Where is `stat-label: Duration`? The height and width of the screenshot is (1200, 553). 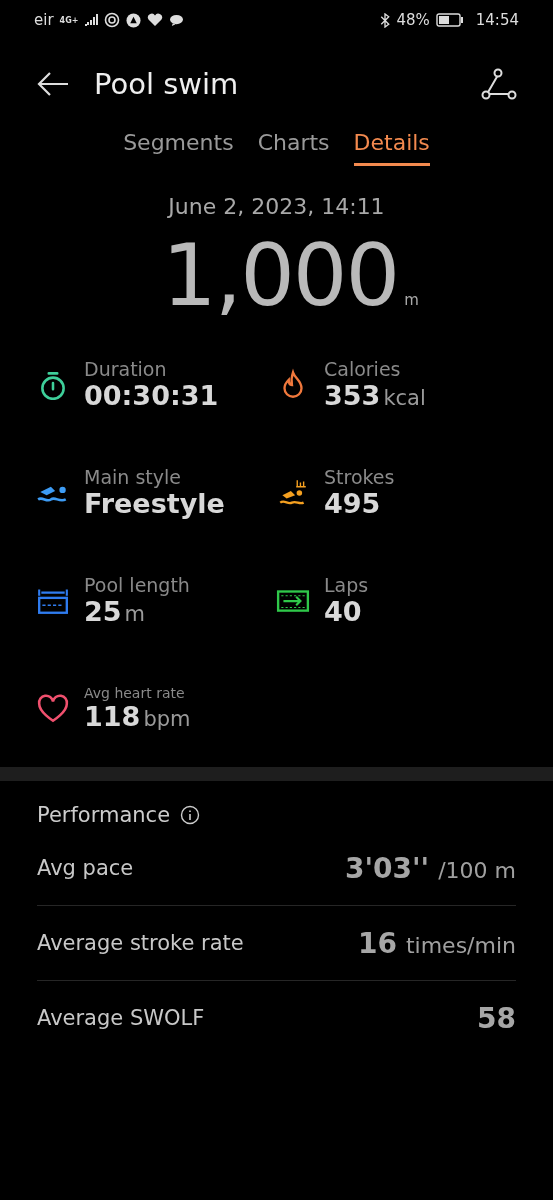 stat-label: Duration is located at coordinates (126, 368).